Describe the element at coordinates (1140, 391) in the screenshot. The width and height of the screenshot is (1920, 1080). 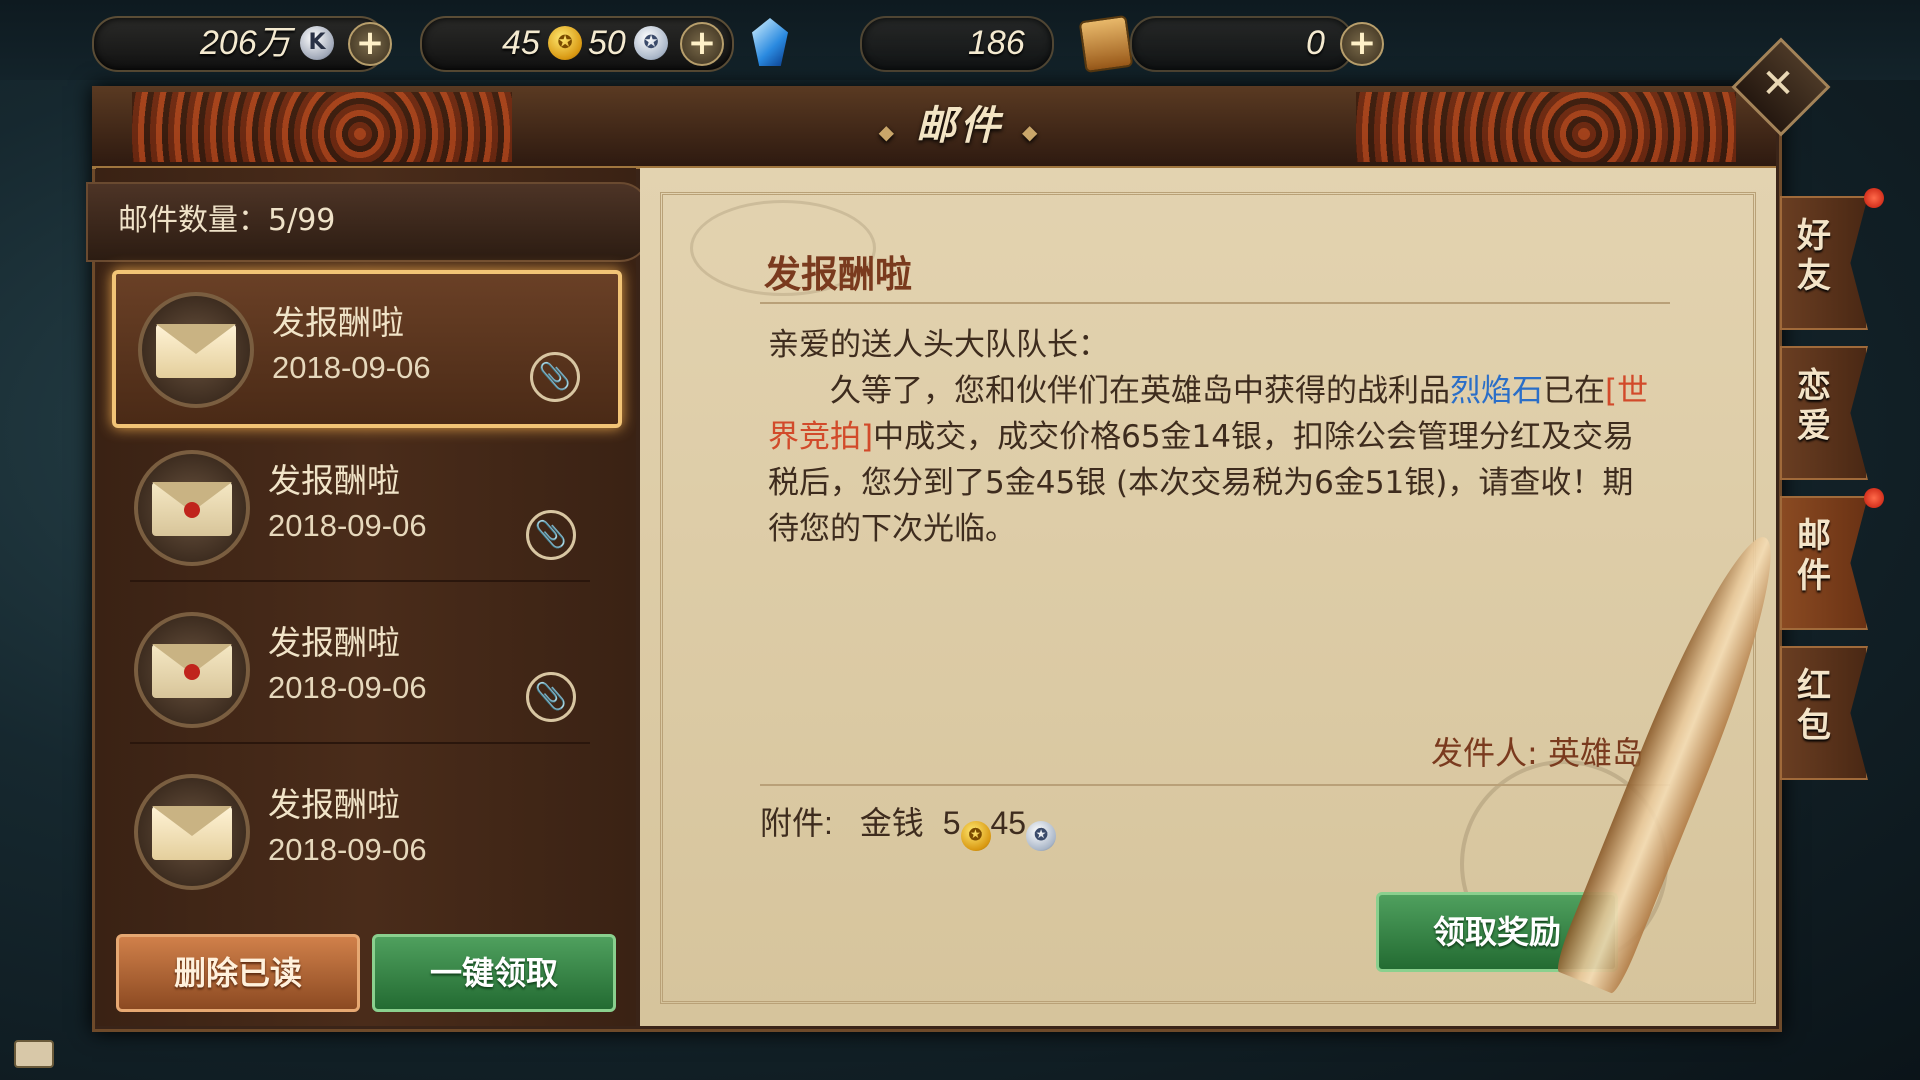
I see `letter-text: 久等了，您和伙伴们在英雄岛中获得的战利品` at that location.